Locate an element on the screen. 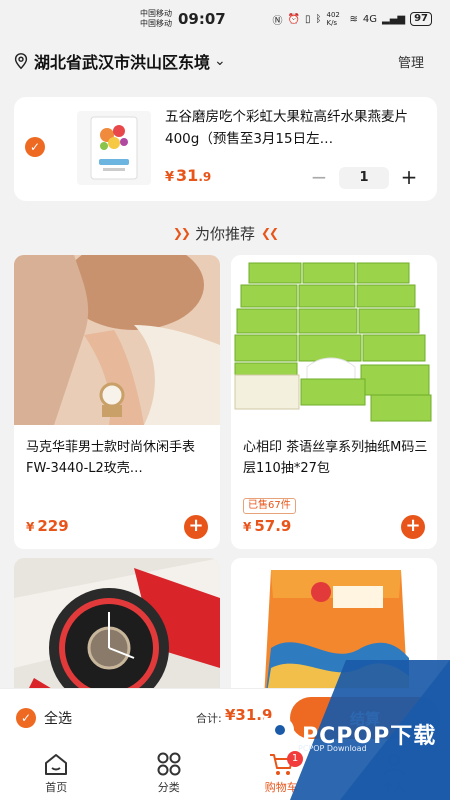 Image resolution: width=450 pixels, height=800 pixels. quantity-field: 1 is located at coordinates (364, 178).